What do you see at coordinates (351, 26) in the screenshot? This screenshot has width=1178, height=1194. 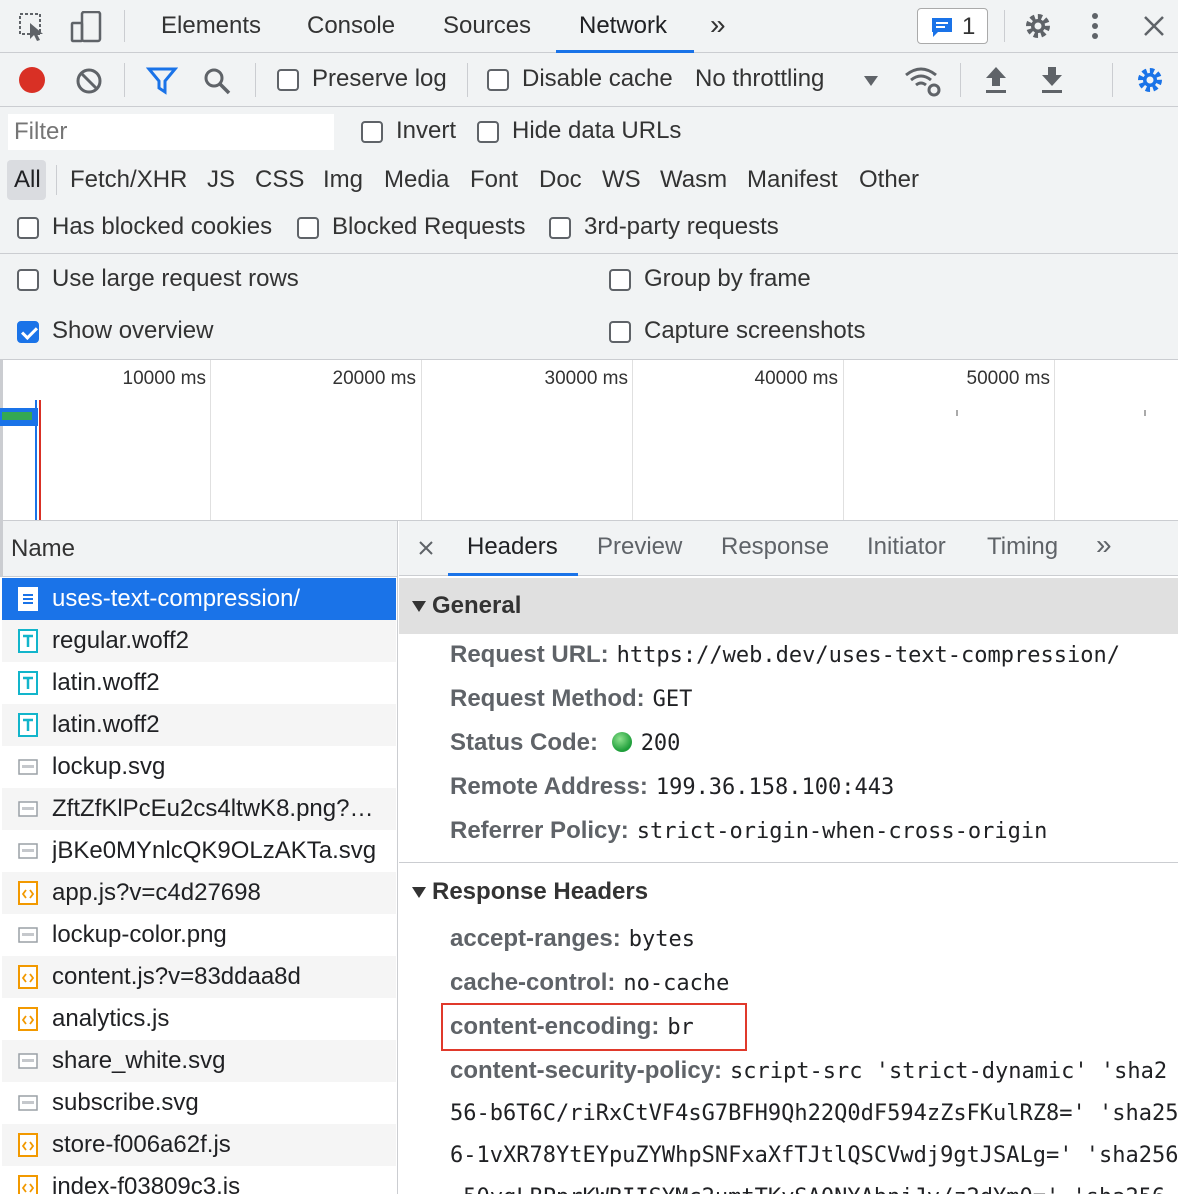 I see `tab-console: Console` at bounding box center [351, 26].